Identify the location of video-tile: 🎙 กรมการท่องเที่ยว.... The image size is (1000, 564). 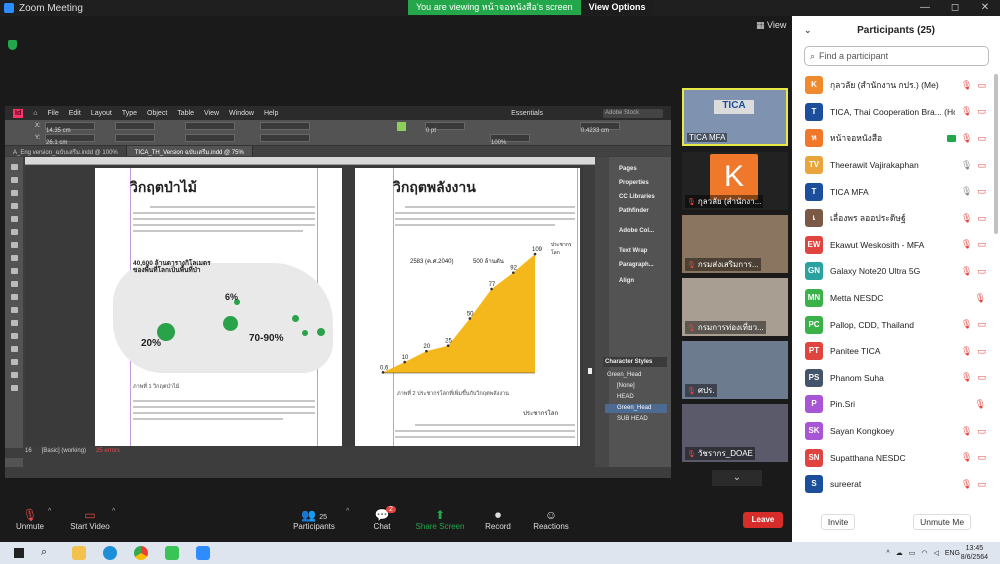
(735, 307).